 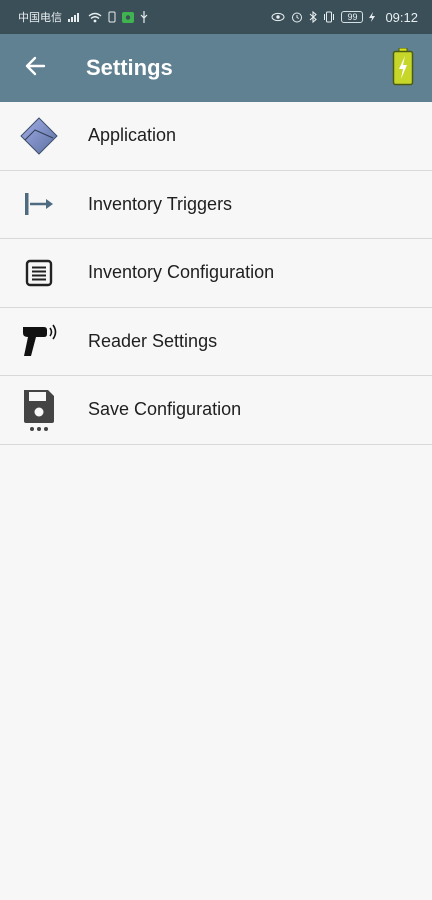 What do you see at coordinates (44, 342) in the screenshot?
I see `scanner-icon` at bounding box center [44, 342].